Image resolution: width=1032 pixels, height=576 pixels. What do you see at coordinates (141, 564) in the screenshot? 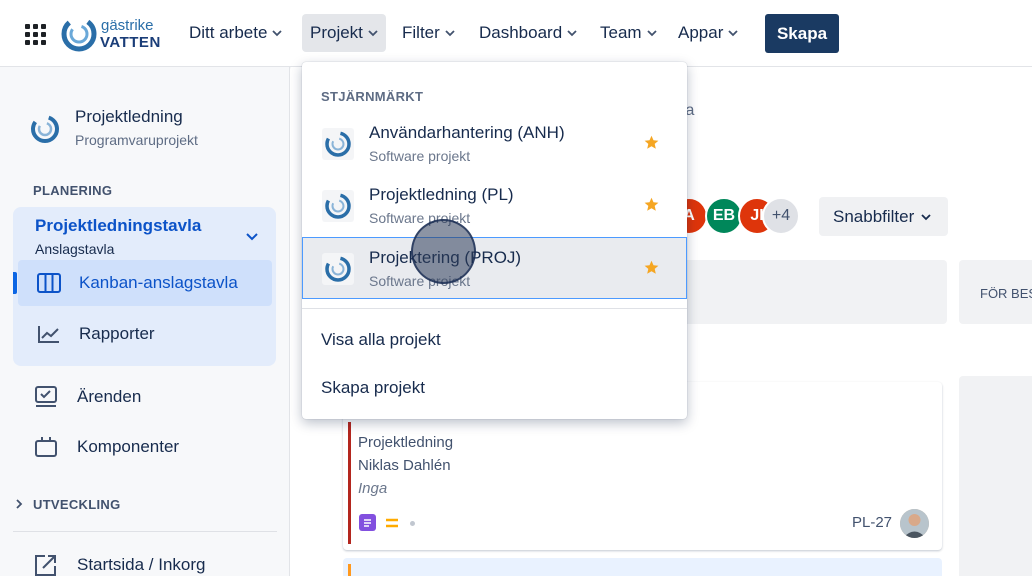
I see `sidebar-item-label: Startsida / Inkorg` at bounding box center [141, 564].